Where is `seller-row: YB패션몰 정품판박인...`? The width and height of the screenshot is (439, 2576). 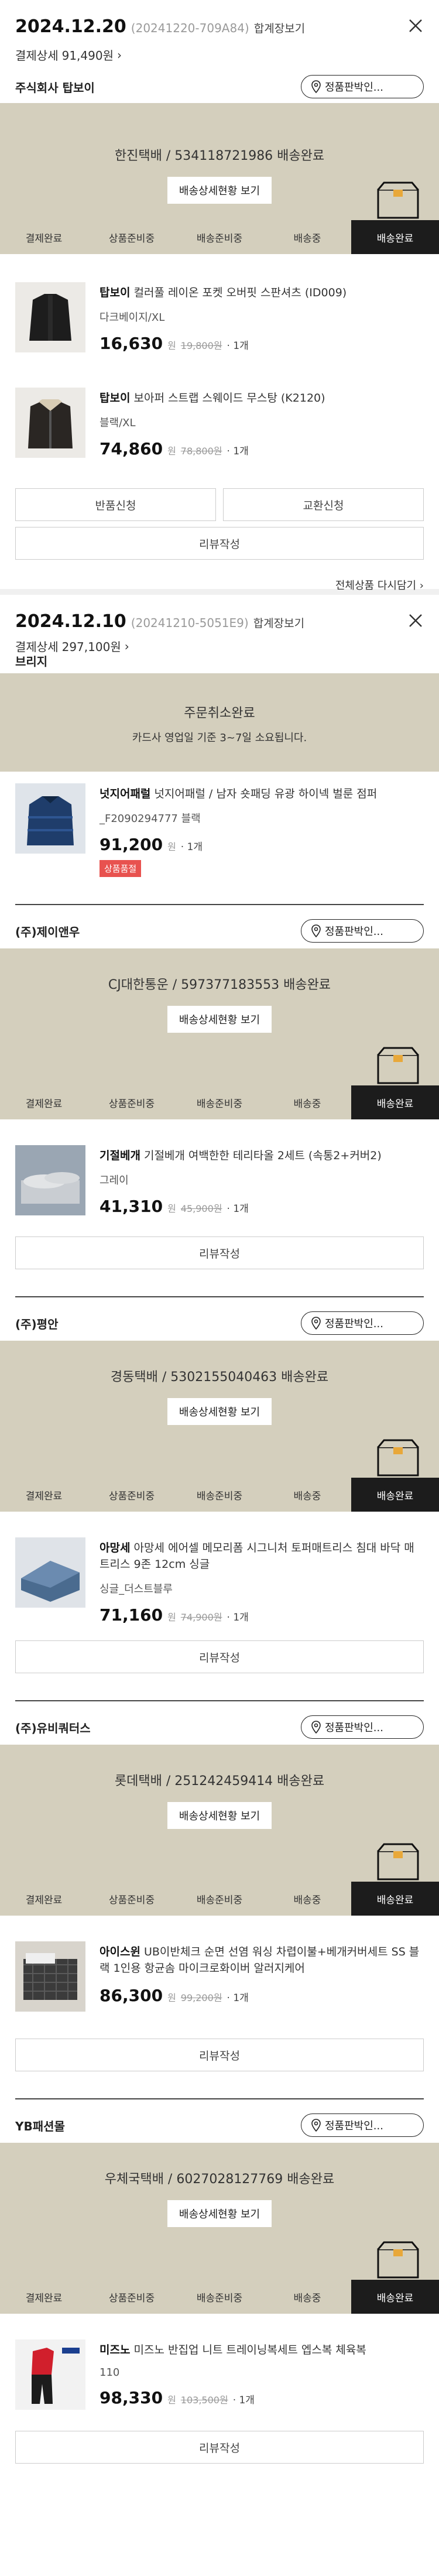
seller-row: YB패션몰 정품판박인... is located at coordinates (220, 2125).